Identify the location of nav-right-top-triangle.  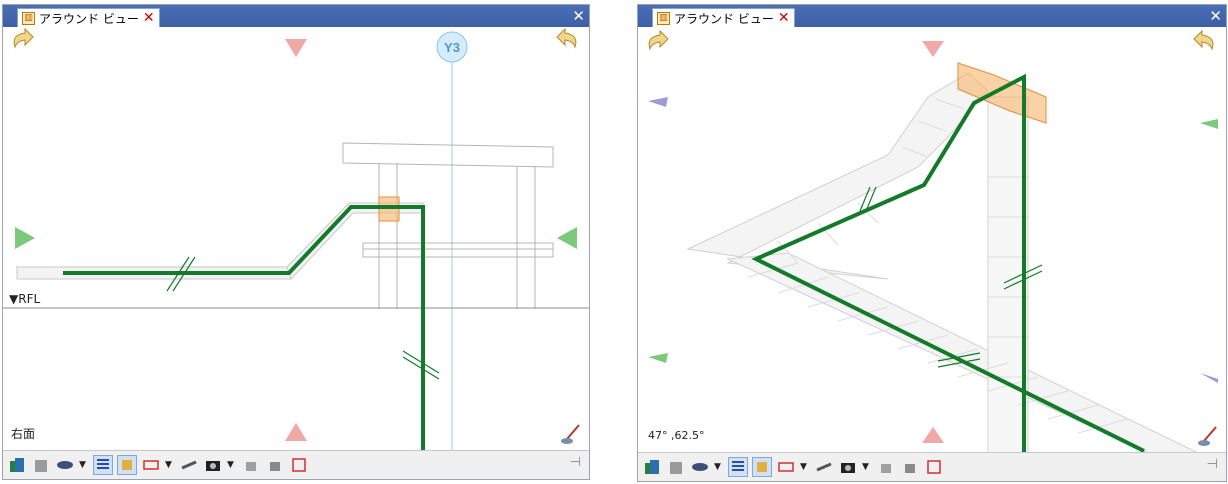
(1209, 124).